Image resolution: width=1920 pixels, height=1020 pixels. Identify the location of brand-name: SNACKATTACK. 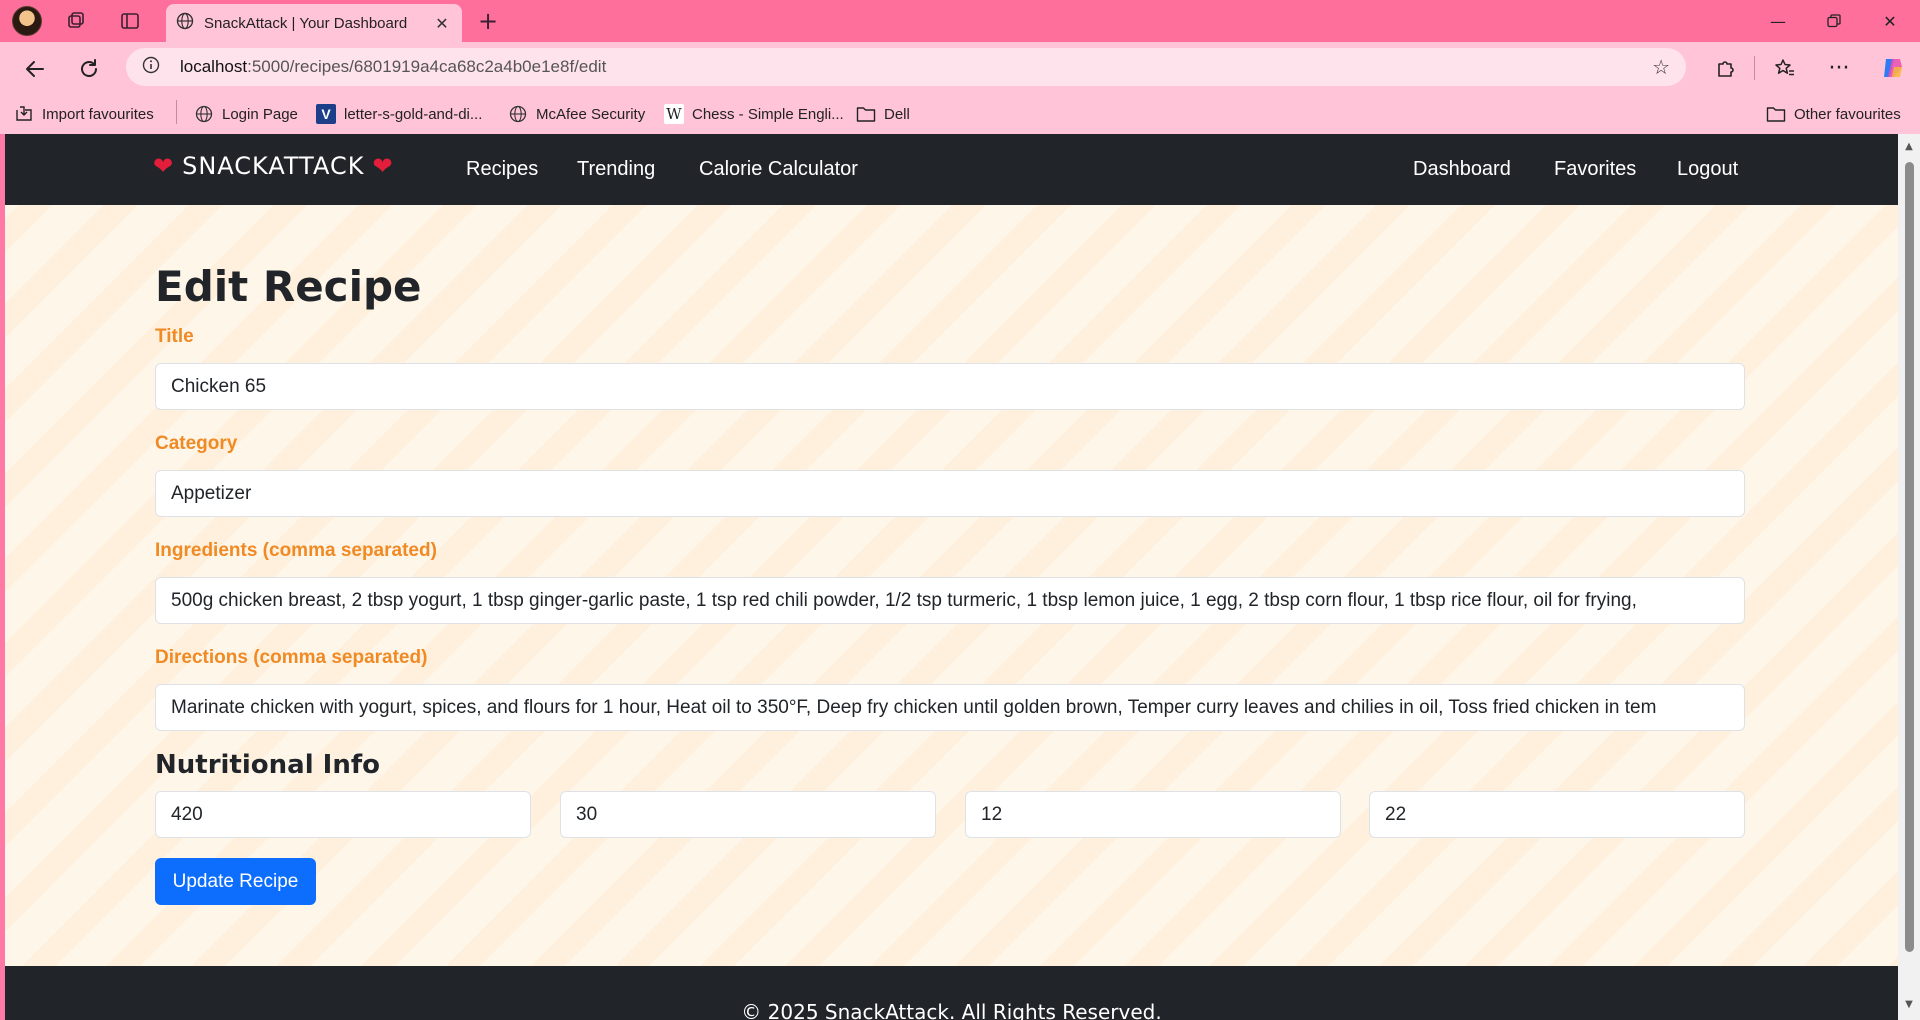
(273, 166).